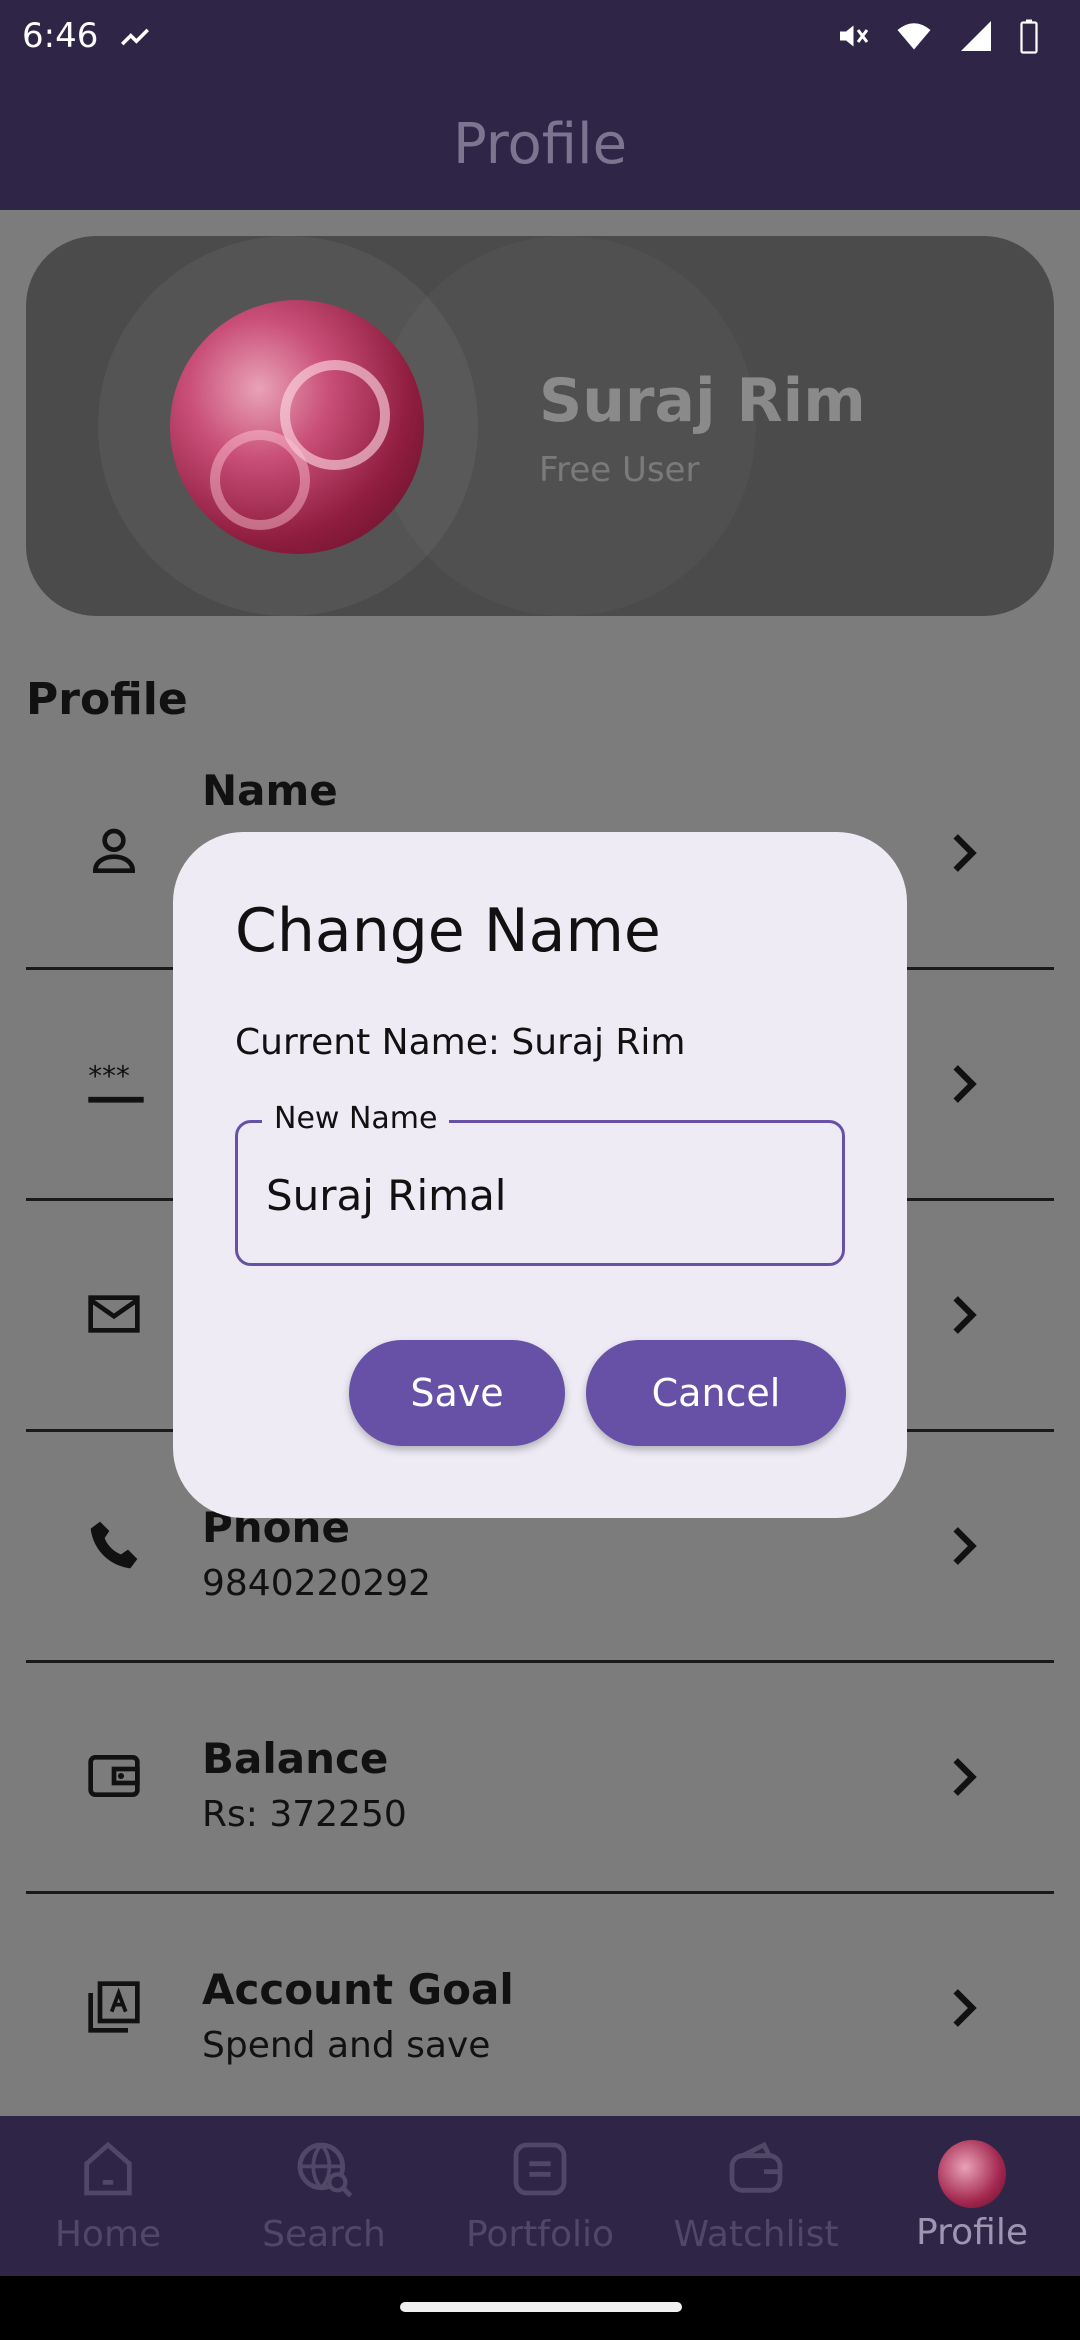 This screenshot has height=2340, width=1080. I want to click on battery-icon, so click(1029, 38).